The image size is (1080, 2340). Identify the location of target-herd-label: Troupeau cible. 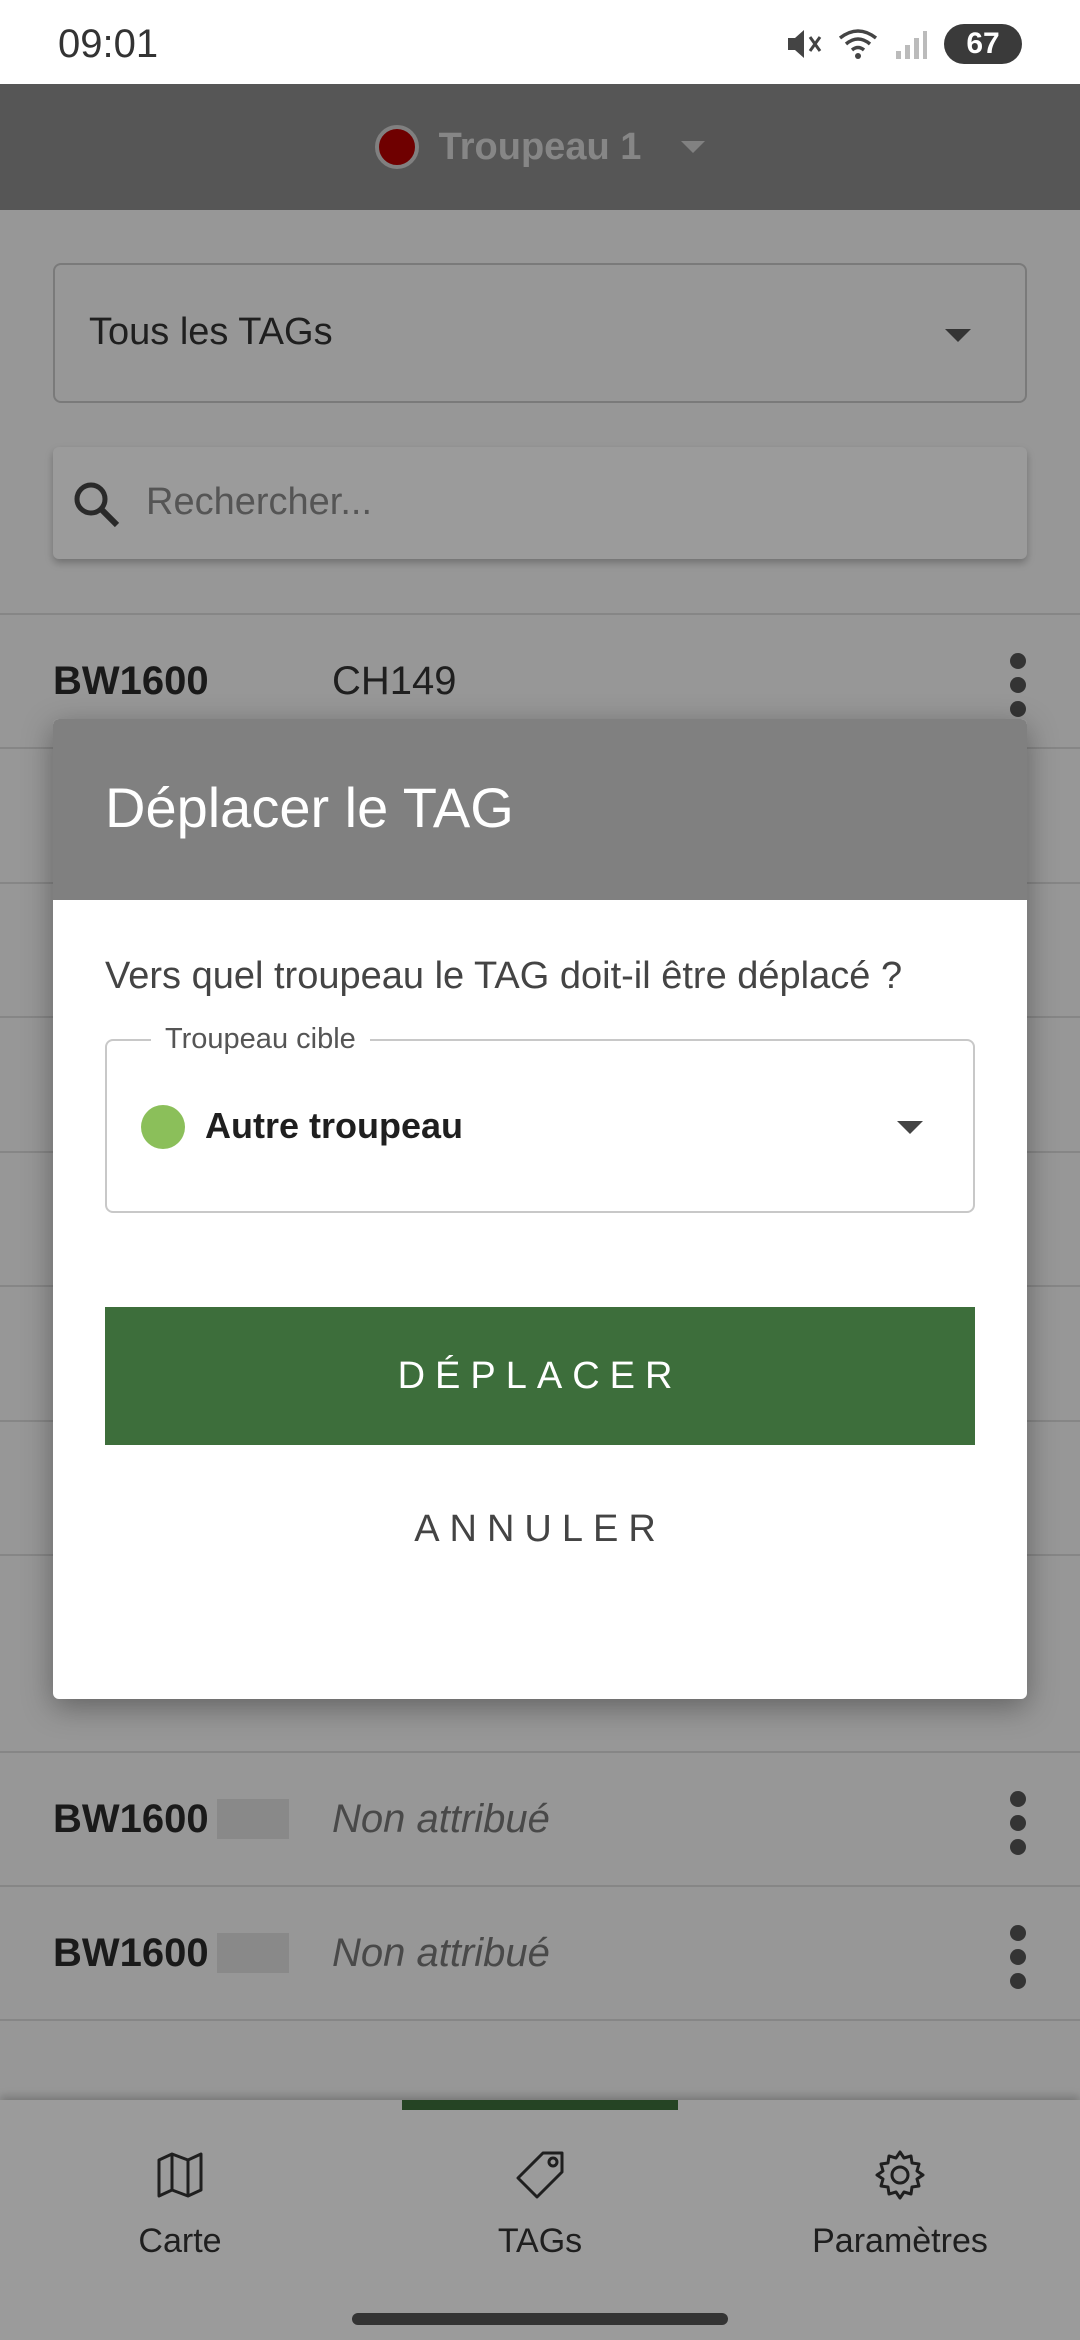
(260, 1039).